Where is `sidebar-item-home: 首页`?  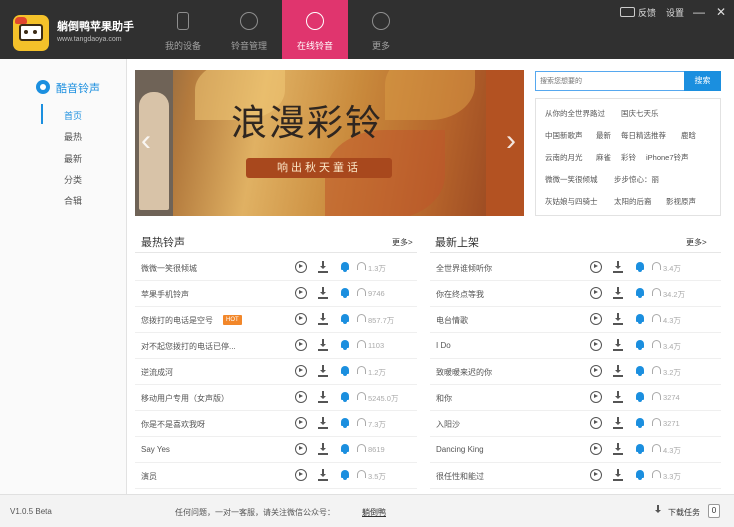
sidebar-item-home: 首页 is located at coordinates (73, 115).